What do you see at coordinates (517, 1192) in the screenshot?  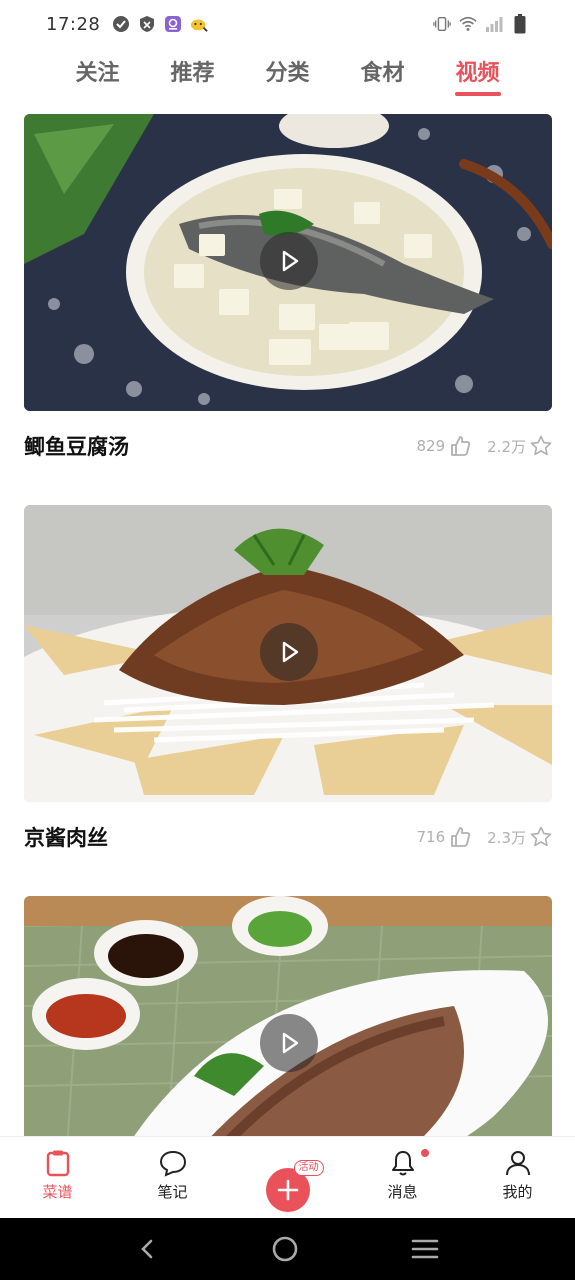 I see `nav-mine-label: 我的` at bounding box center [517, 1192].